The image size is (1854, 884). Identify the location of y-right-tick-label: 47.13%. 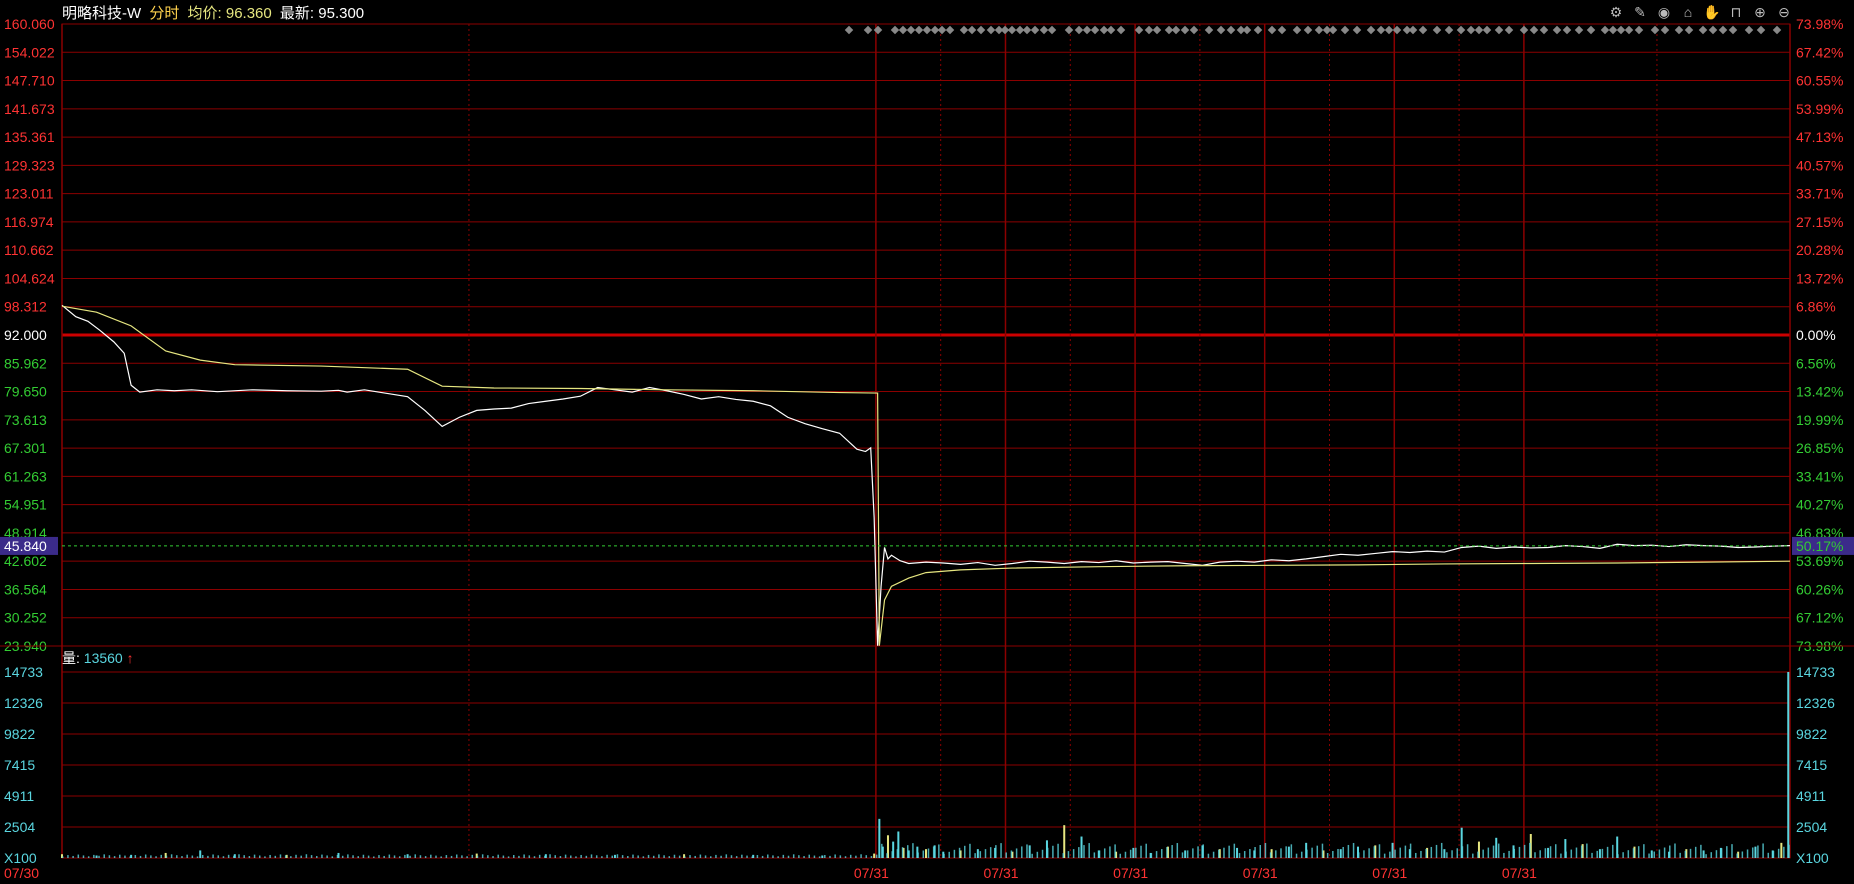
(1819, 137).